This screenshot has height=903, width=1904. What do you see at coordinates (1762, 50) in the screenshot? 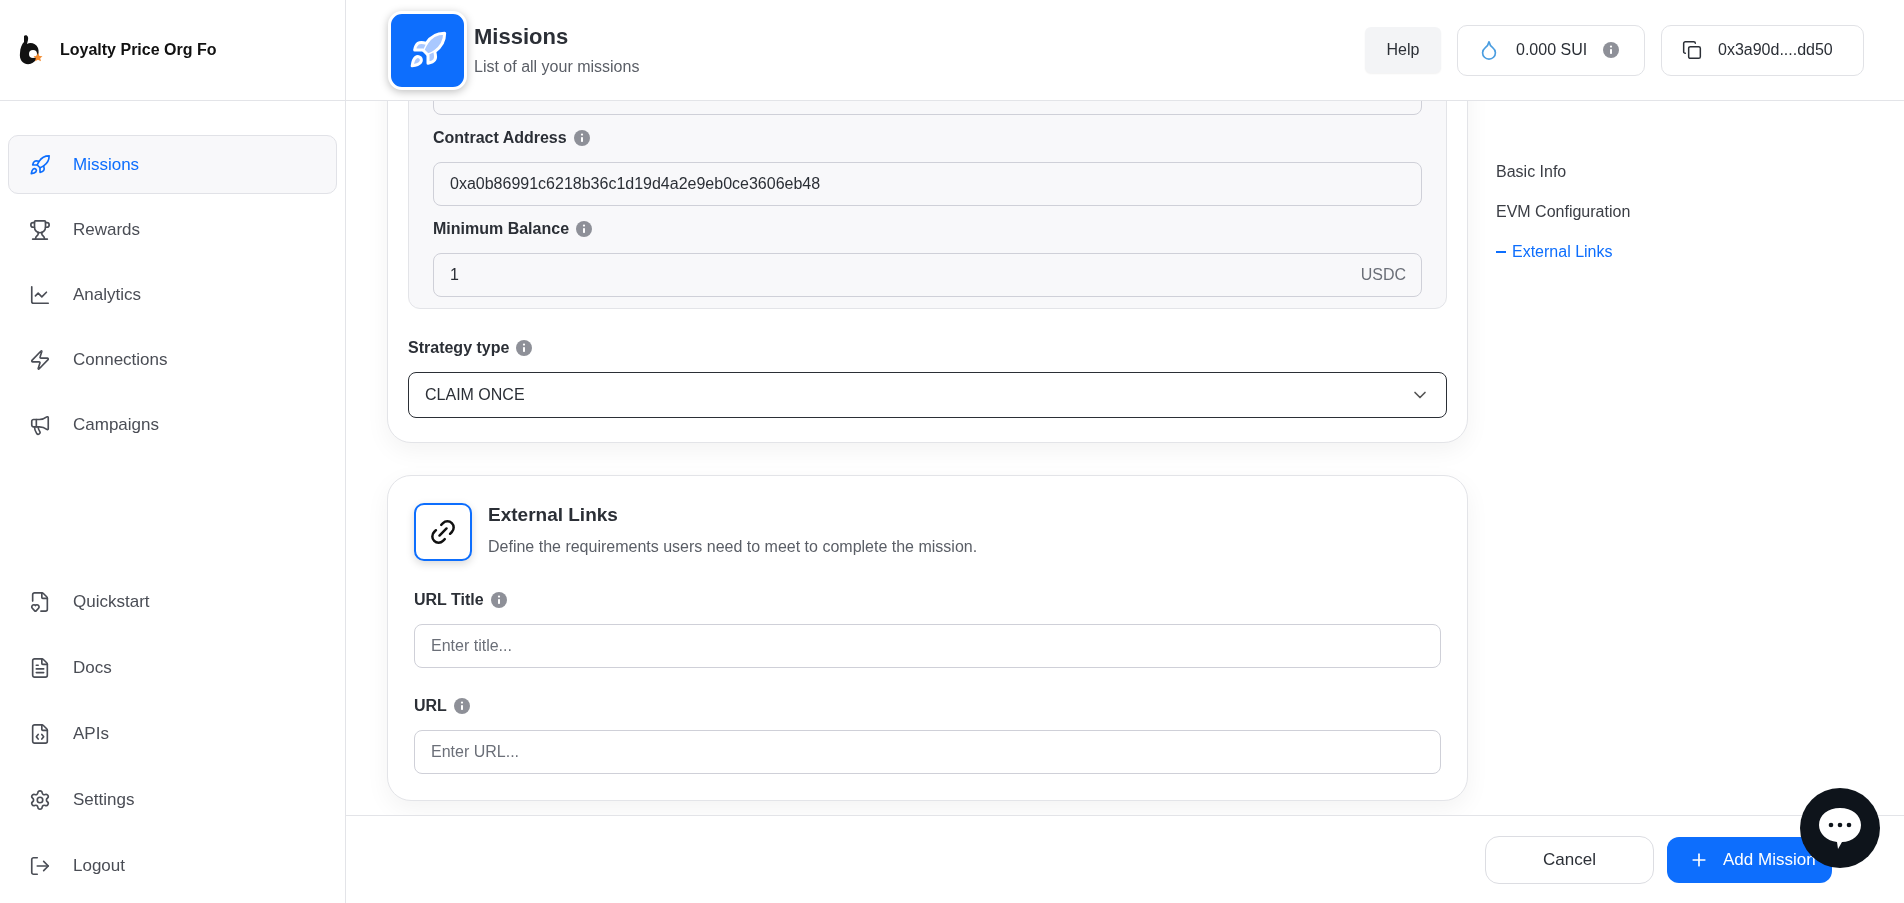
I see `wallet-address-button: 0x3a90d....dd50` at bounding box center [1762, 50].